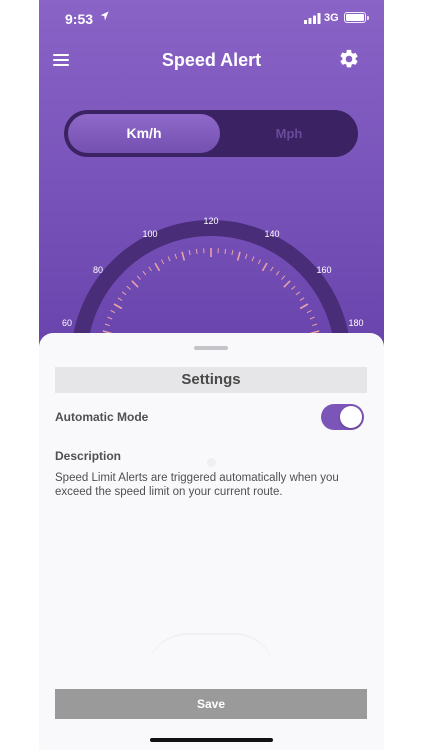 The width and height of the screenshot is (422, 750). Describe the element at coordinates (210, 221) in the screenshot. I see `tick-label-120: 120` at that location.